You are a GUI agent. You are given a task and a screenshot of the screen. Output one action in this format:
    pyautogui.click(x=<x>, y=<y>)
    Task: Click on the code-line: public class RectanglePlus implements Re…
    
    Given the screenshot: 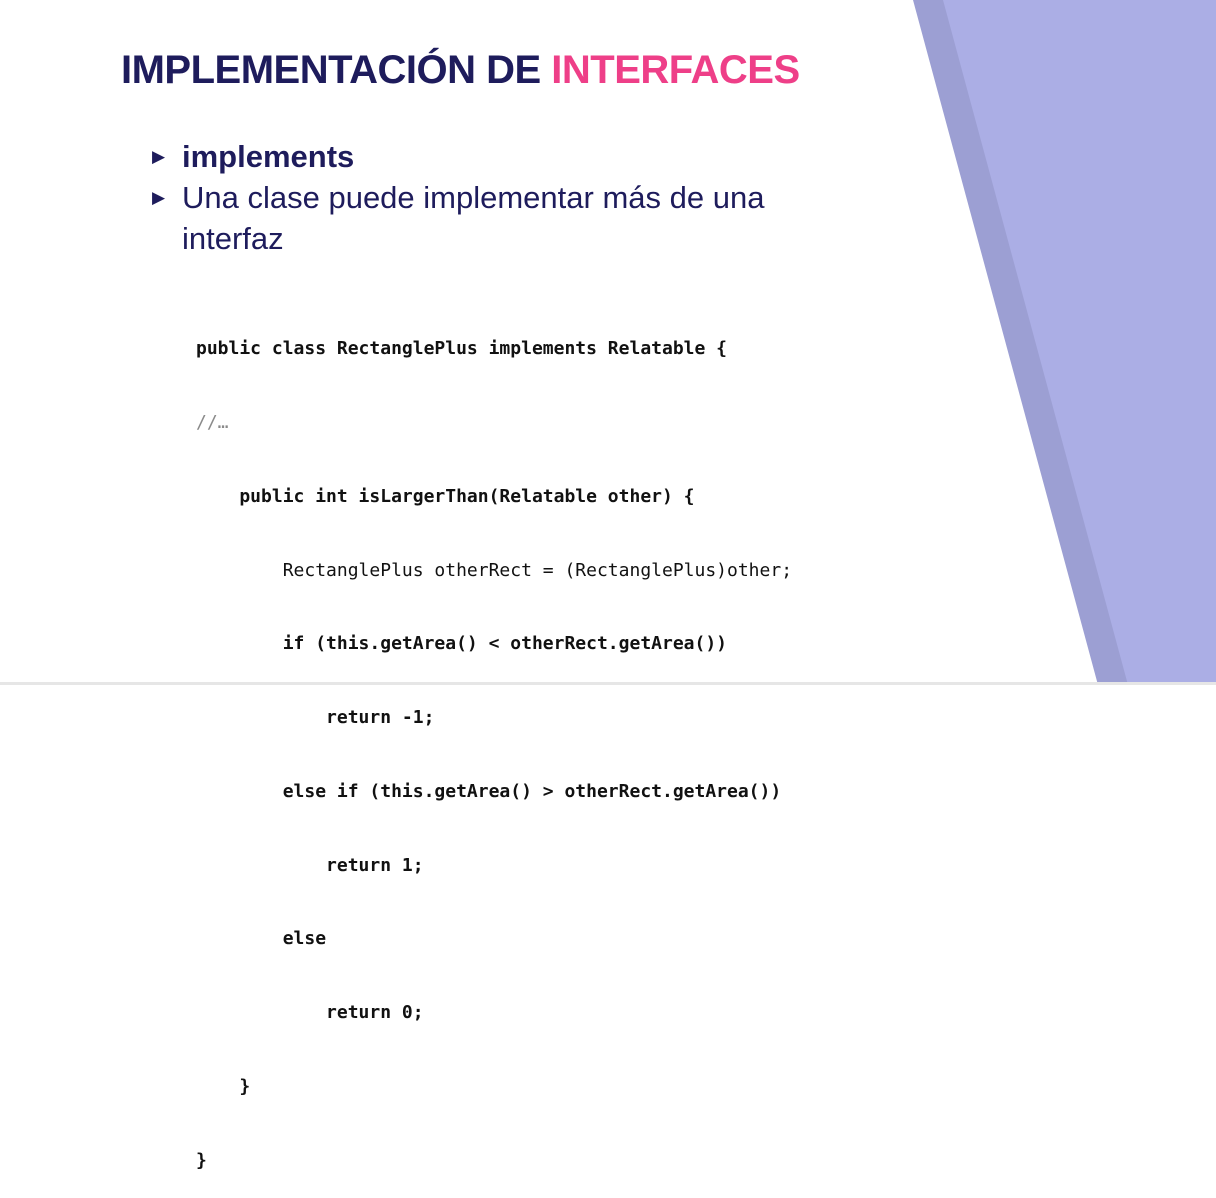 What is the action you would take?
    pyautogui.click(x=462, y=349)
    